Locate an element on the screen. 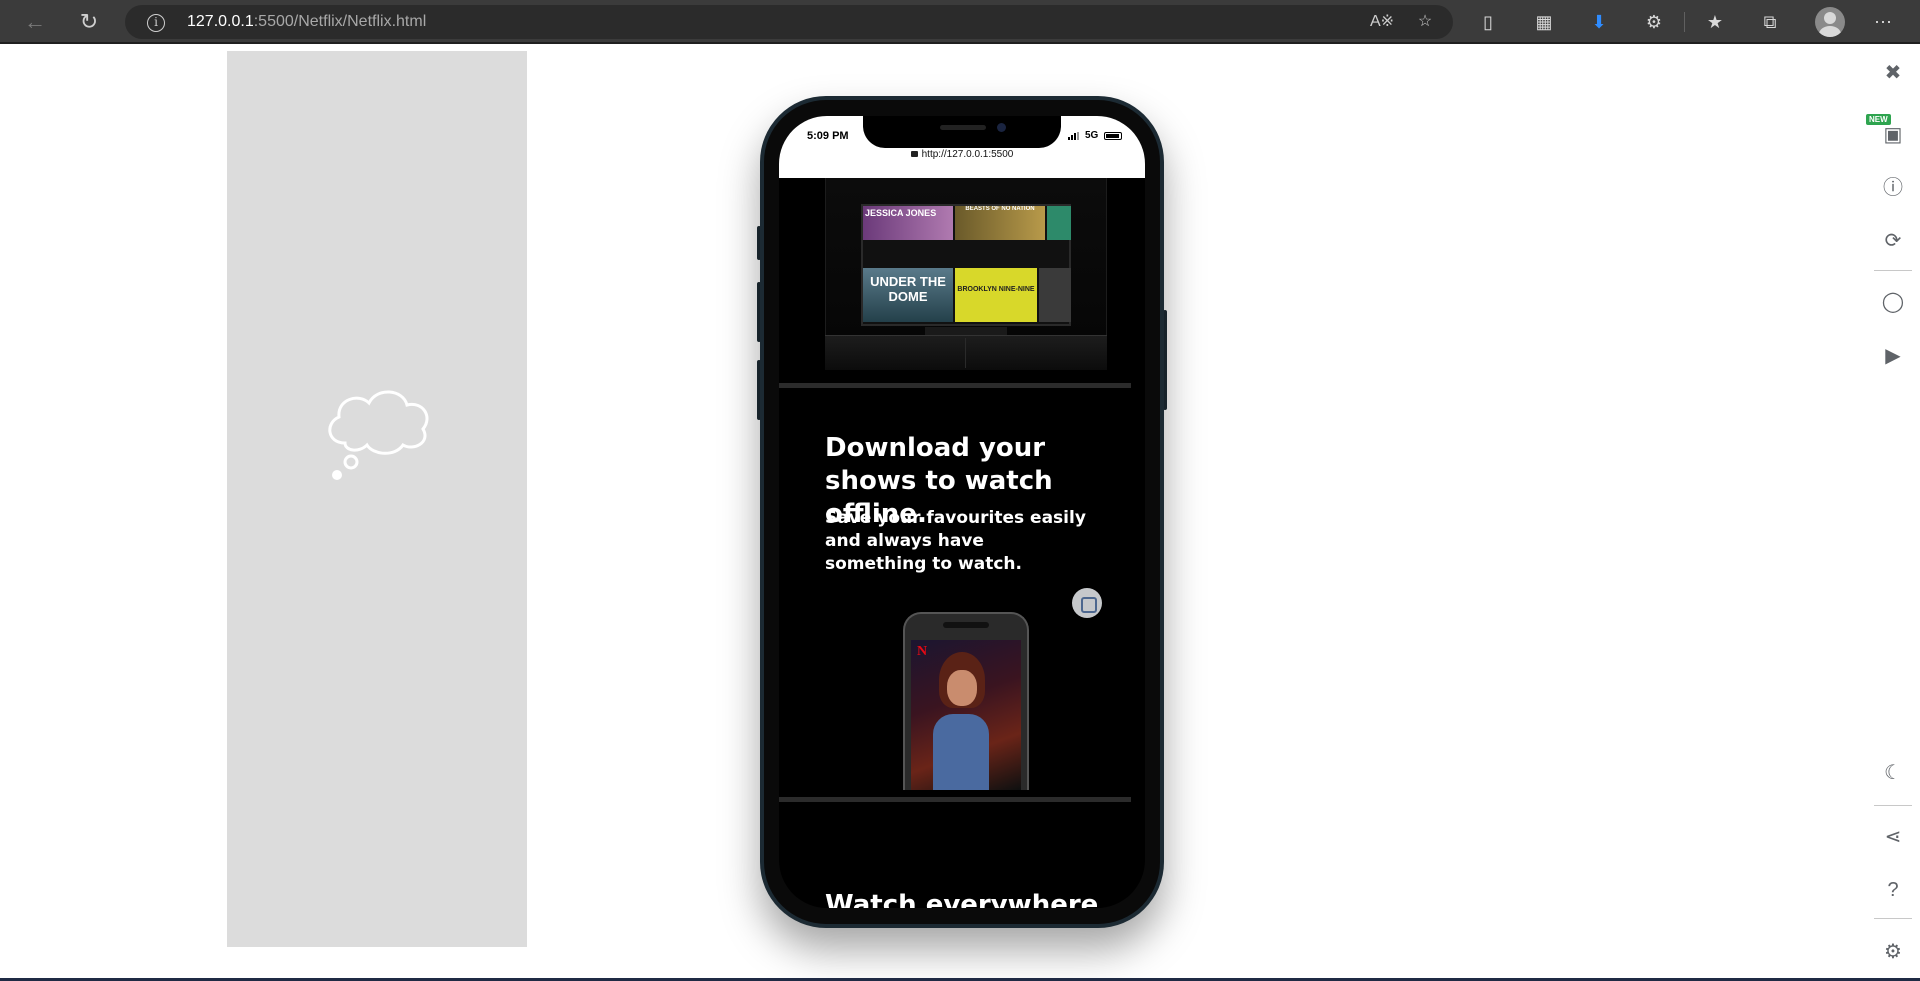  poster-figure-face is located at coordinates (962, 688).